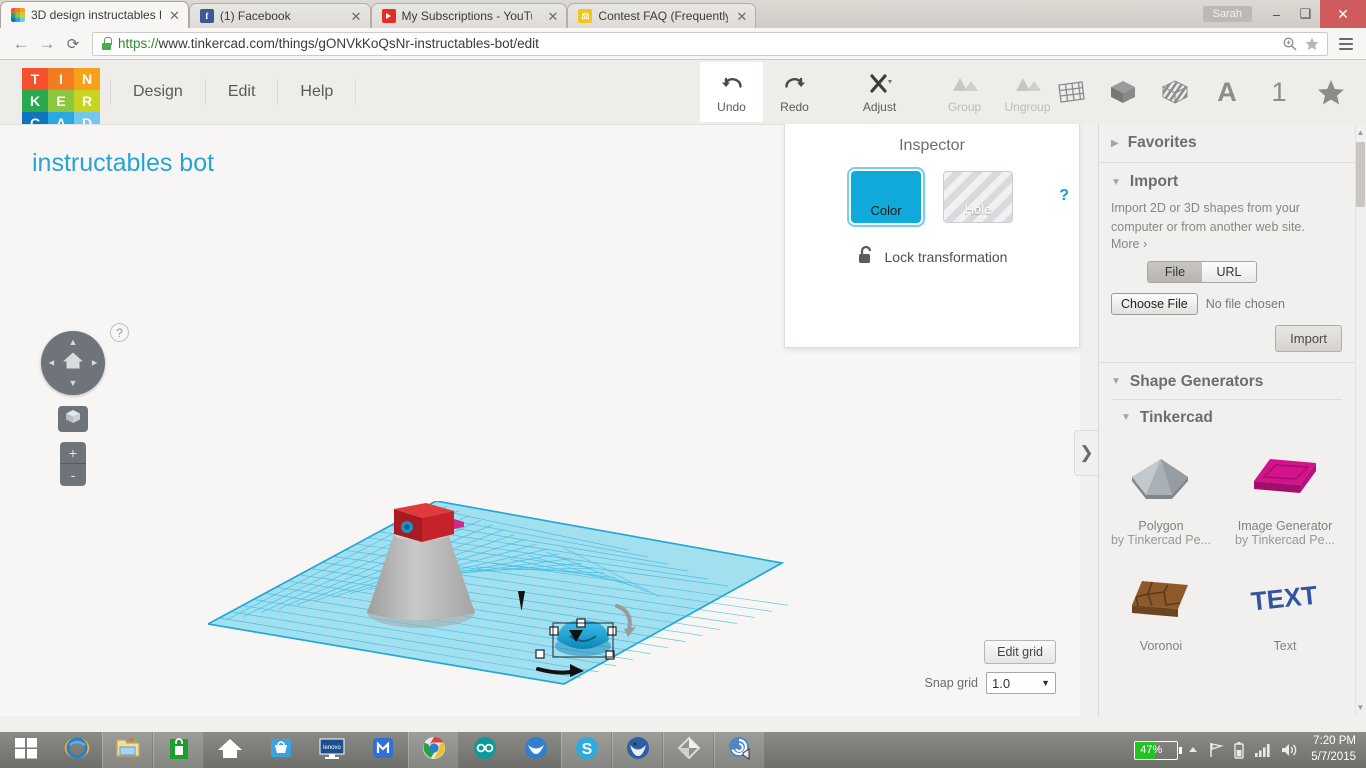  I want to click on redo-button: Redo, so click(794, 92).